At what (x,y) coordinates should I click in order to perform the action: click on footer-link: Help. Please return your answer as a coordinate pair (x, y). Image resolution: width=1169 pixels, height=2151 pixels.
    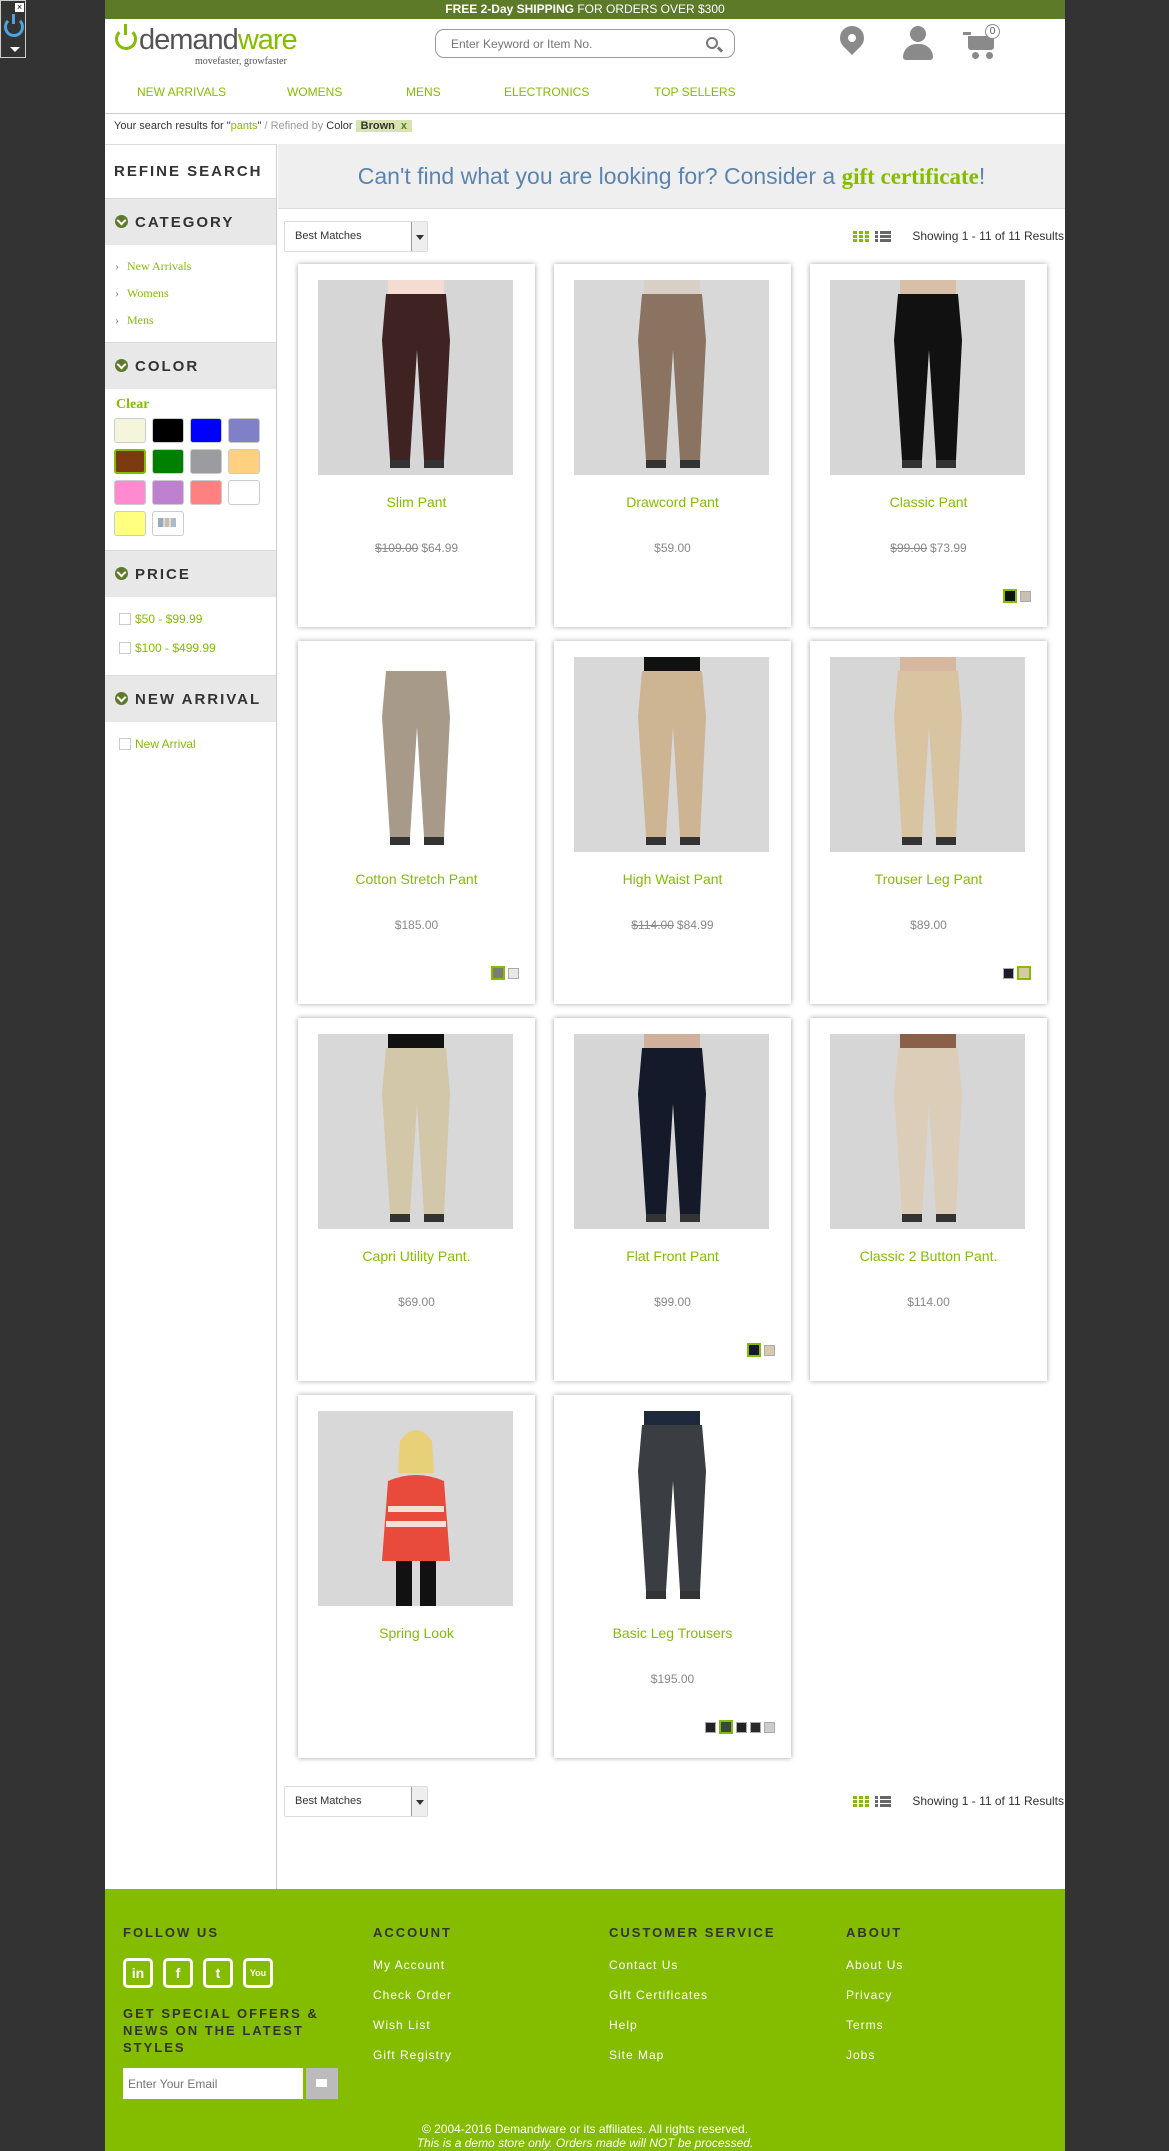
    Looking at the image, I should click on (692, 2033).